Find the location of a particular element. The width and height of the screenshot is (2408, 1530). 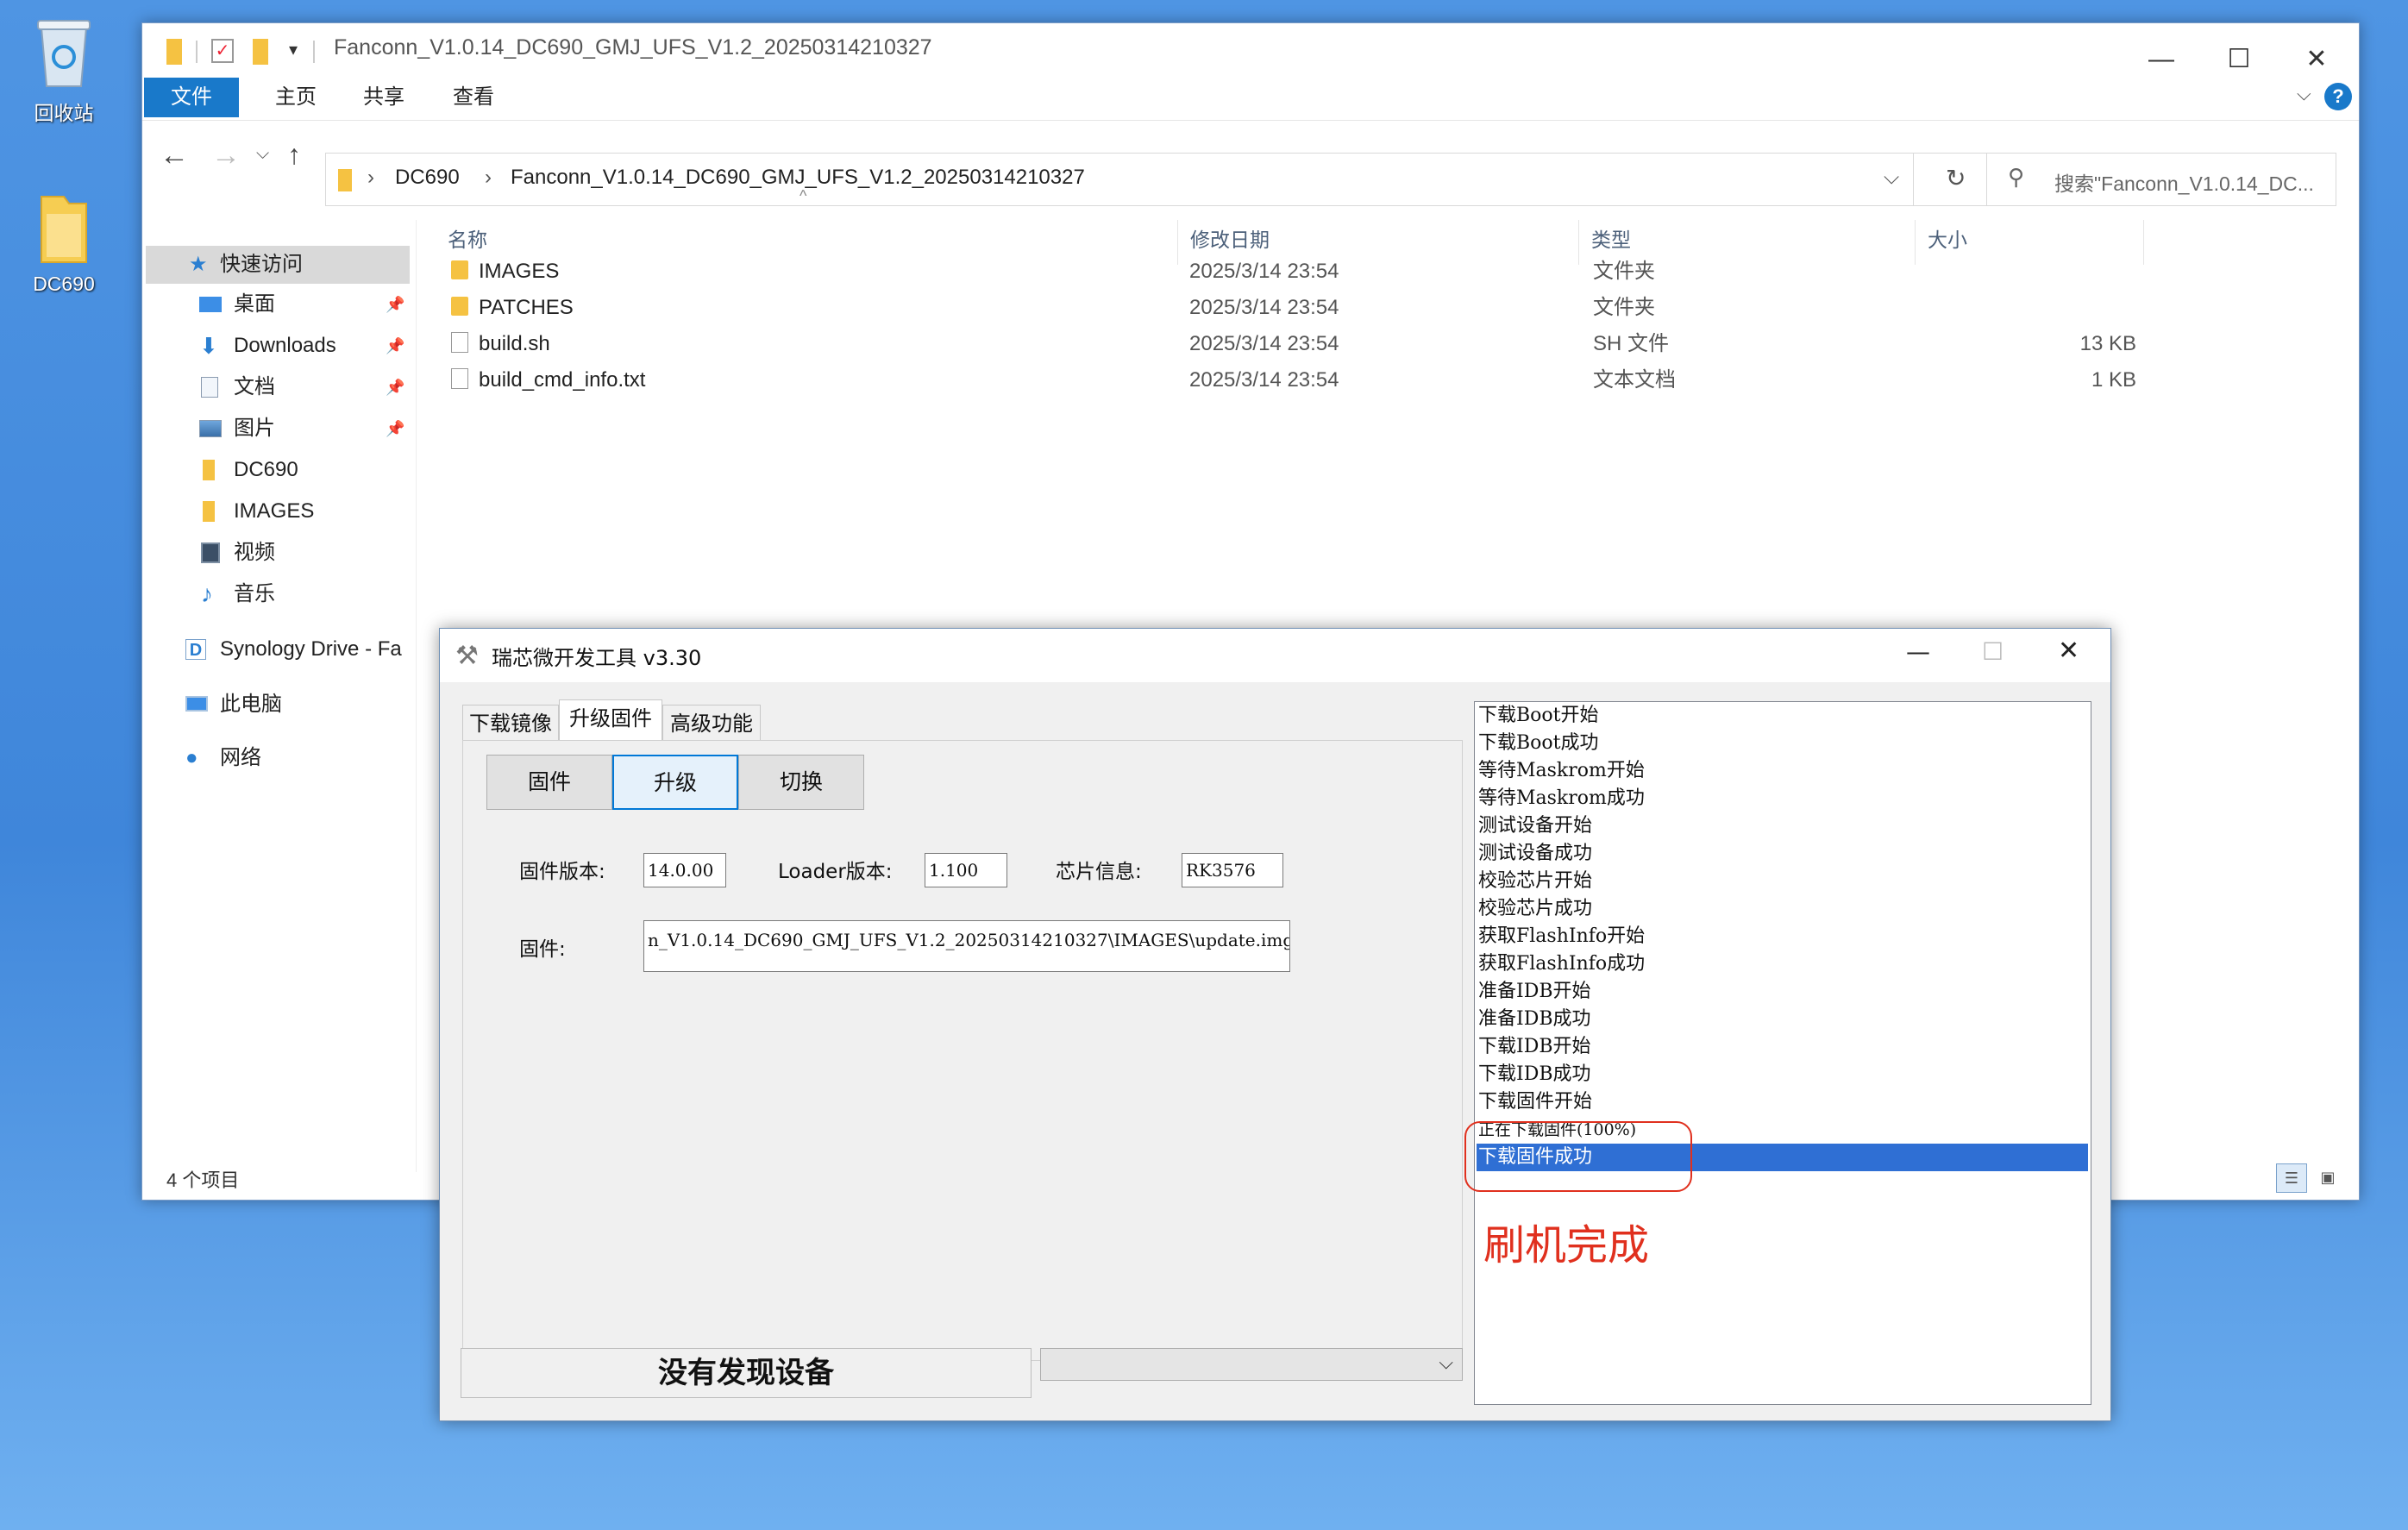

nav-label: 桌面 is located at coordinates (254, 304).